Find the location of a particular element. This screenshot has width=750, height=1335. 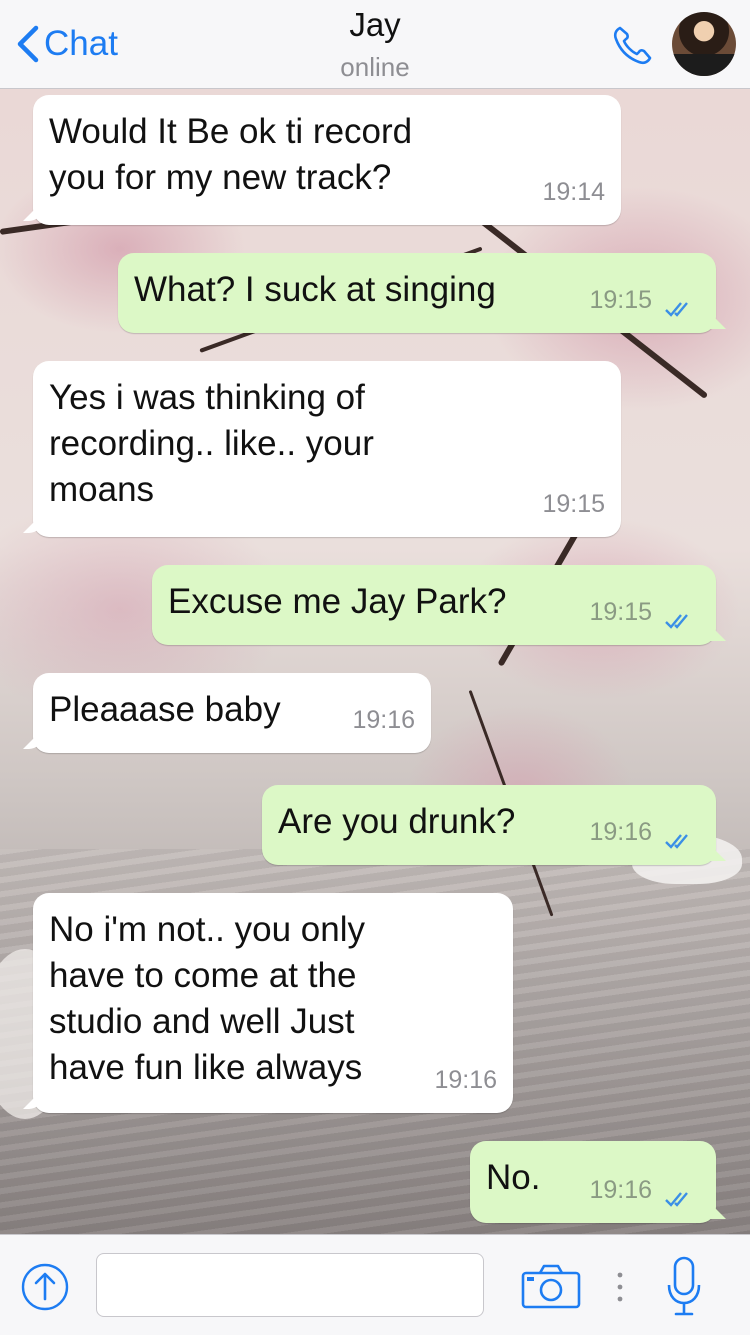

upload-icon is located at coordinates (45, 1287).